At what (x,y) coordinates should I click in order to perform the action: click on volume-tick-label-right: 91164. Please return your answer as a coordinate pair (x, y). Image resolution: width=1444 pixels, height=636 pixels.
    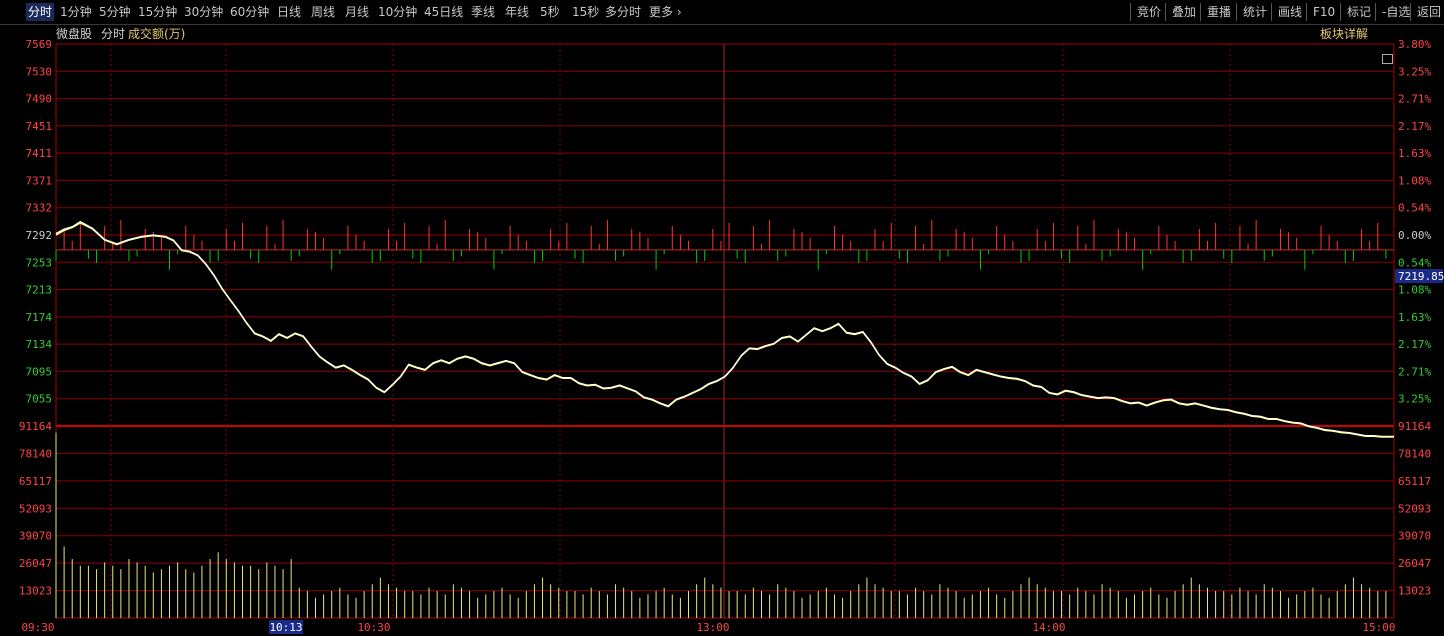
    Looking at the image, I should click on (1414, 426).